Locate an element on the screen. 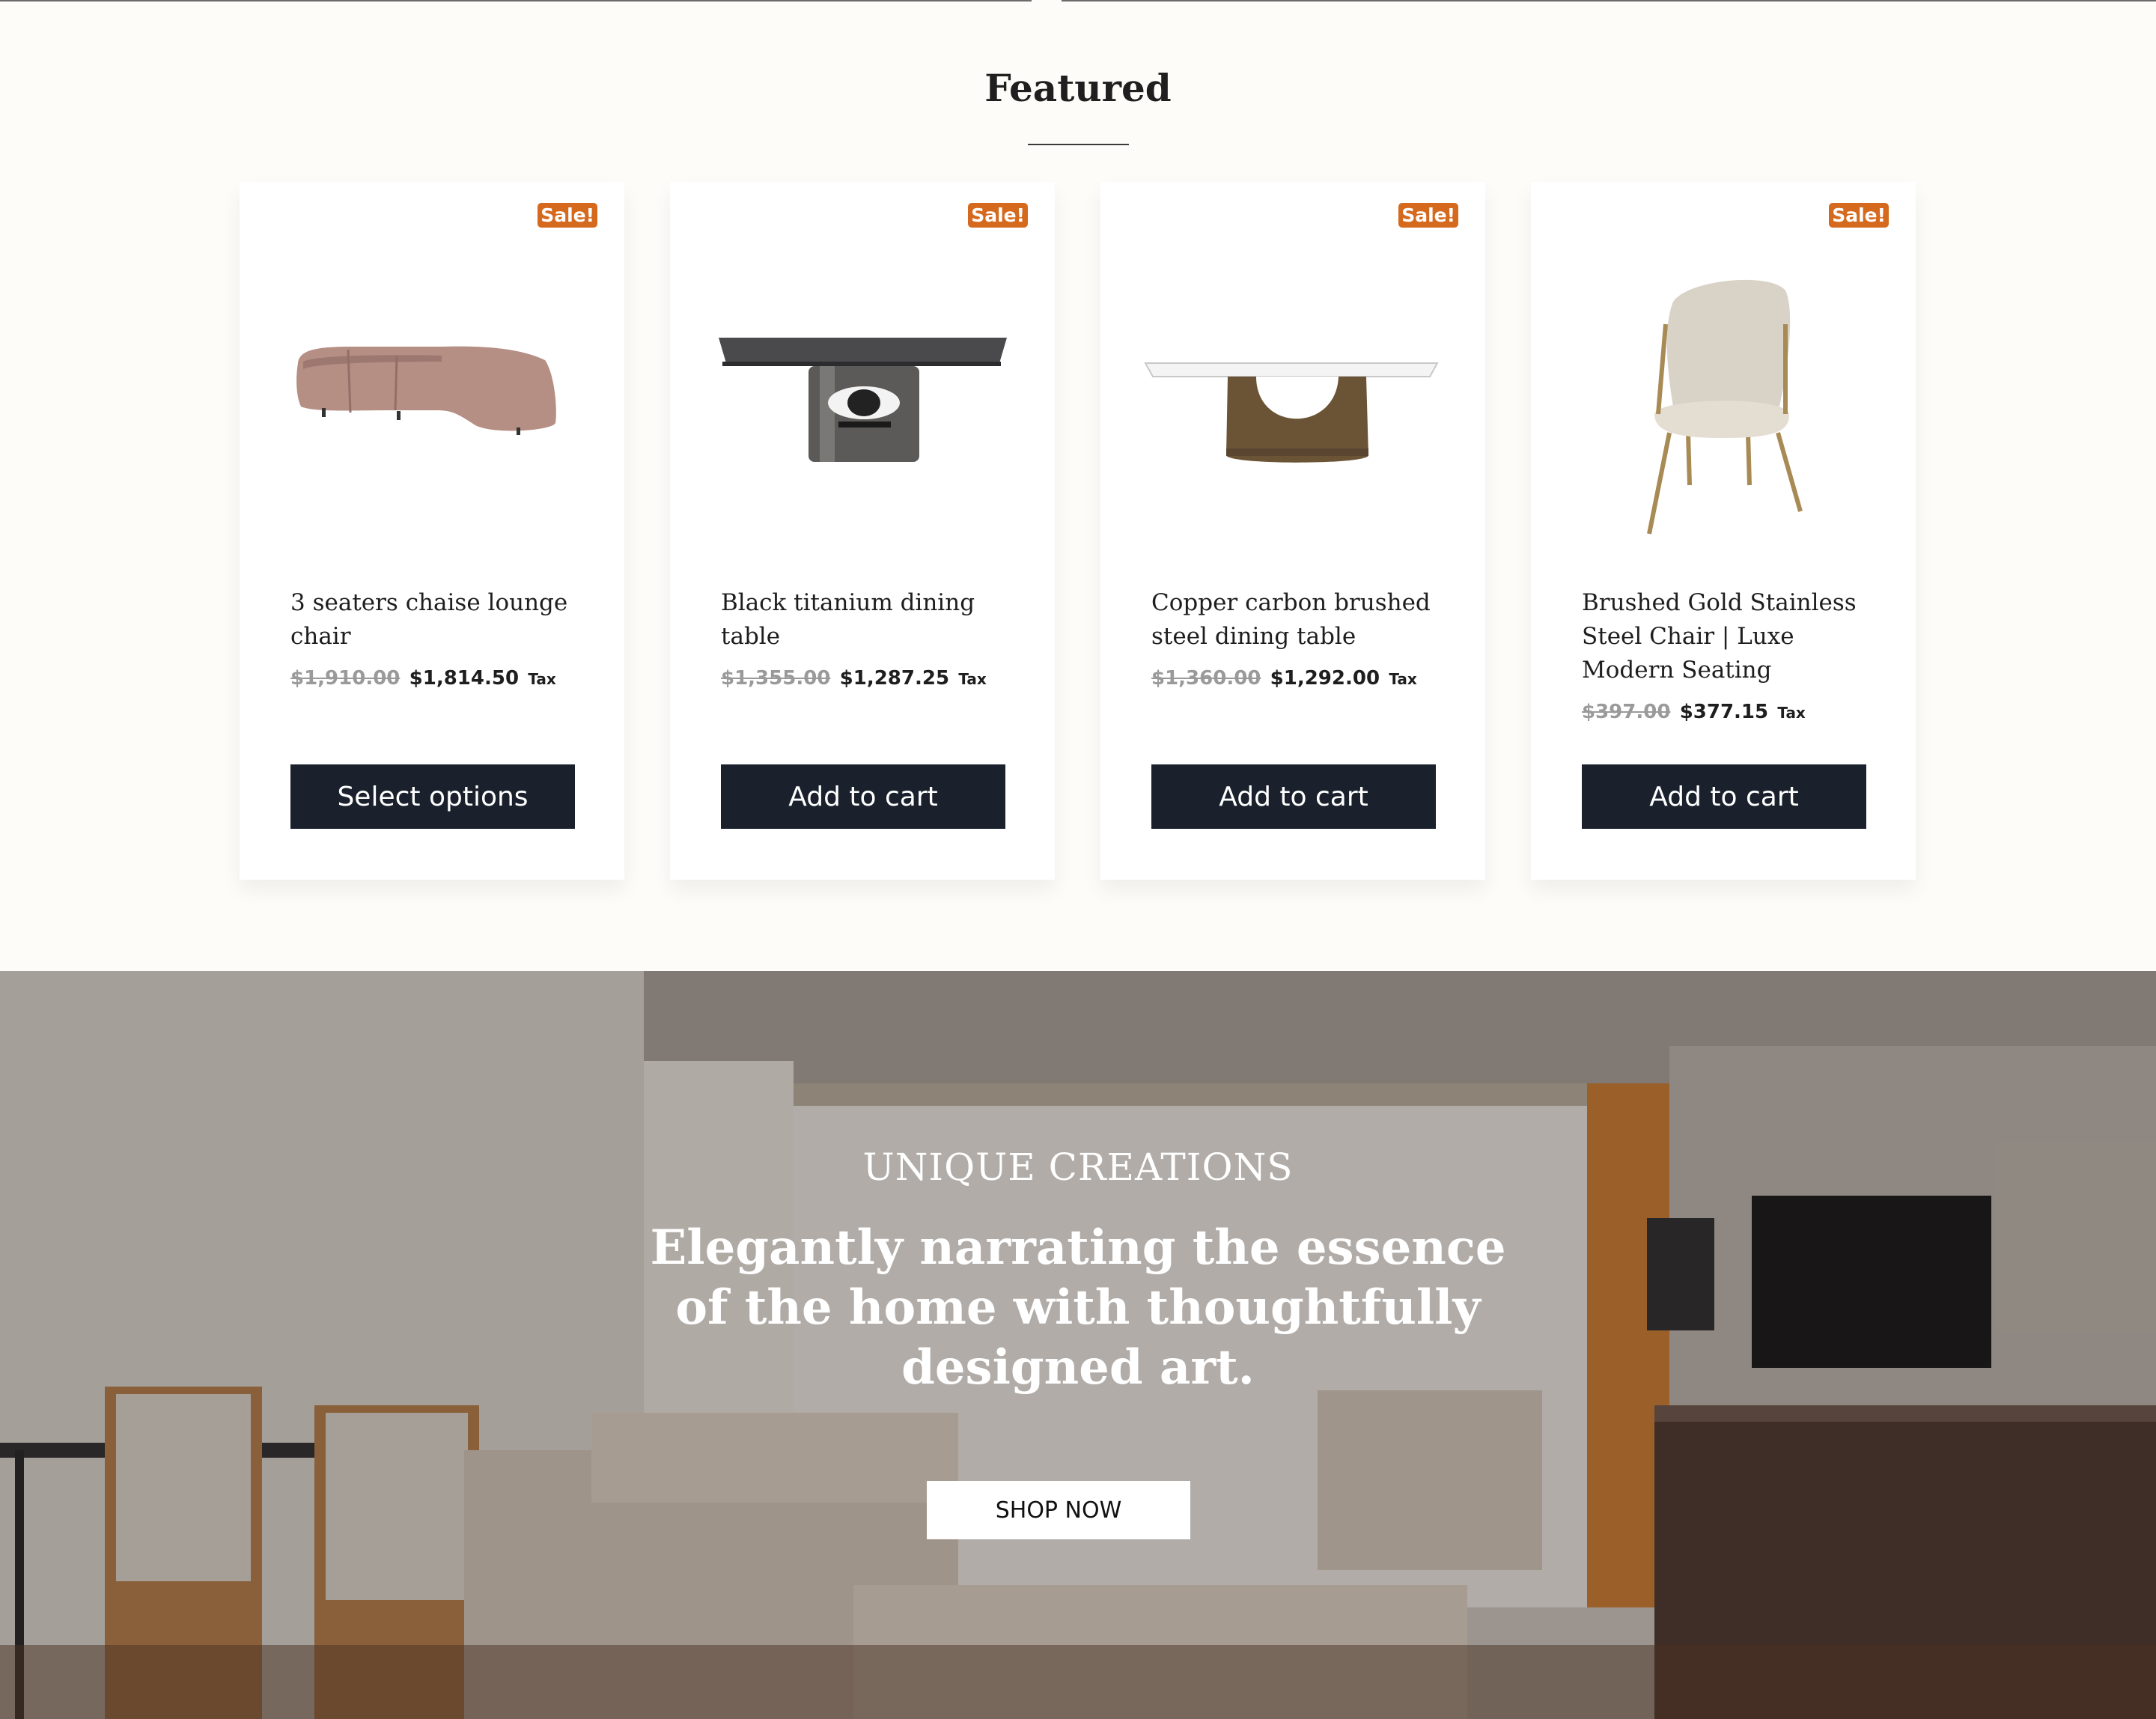 The image size is (2156, 1719). original-price: $397.00 is located at coordinates (1626, 712).